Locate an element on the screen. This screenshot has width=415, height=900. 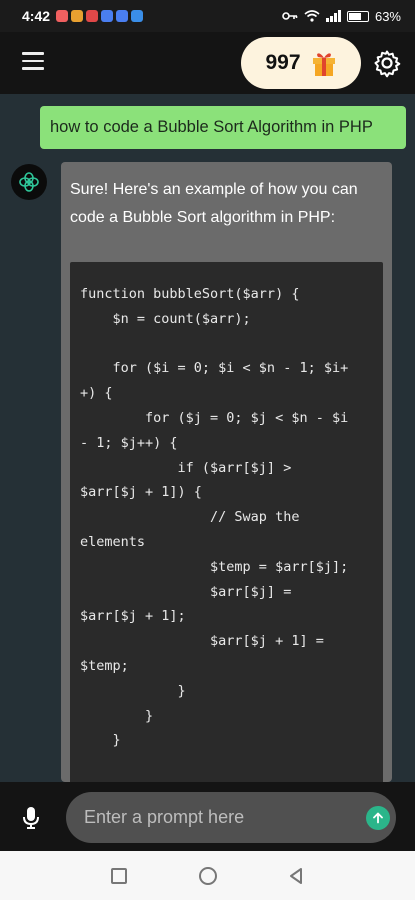
code-line: if ($arr[$j] > is located at coordinates (186, 467).